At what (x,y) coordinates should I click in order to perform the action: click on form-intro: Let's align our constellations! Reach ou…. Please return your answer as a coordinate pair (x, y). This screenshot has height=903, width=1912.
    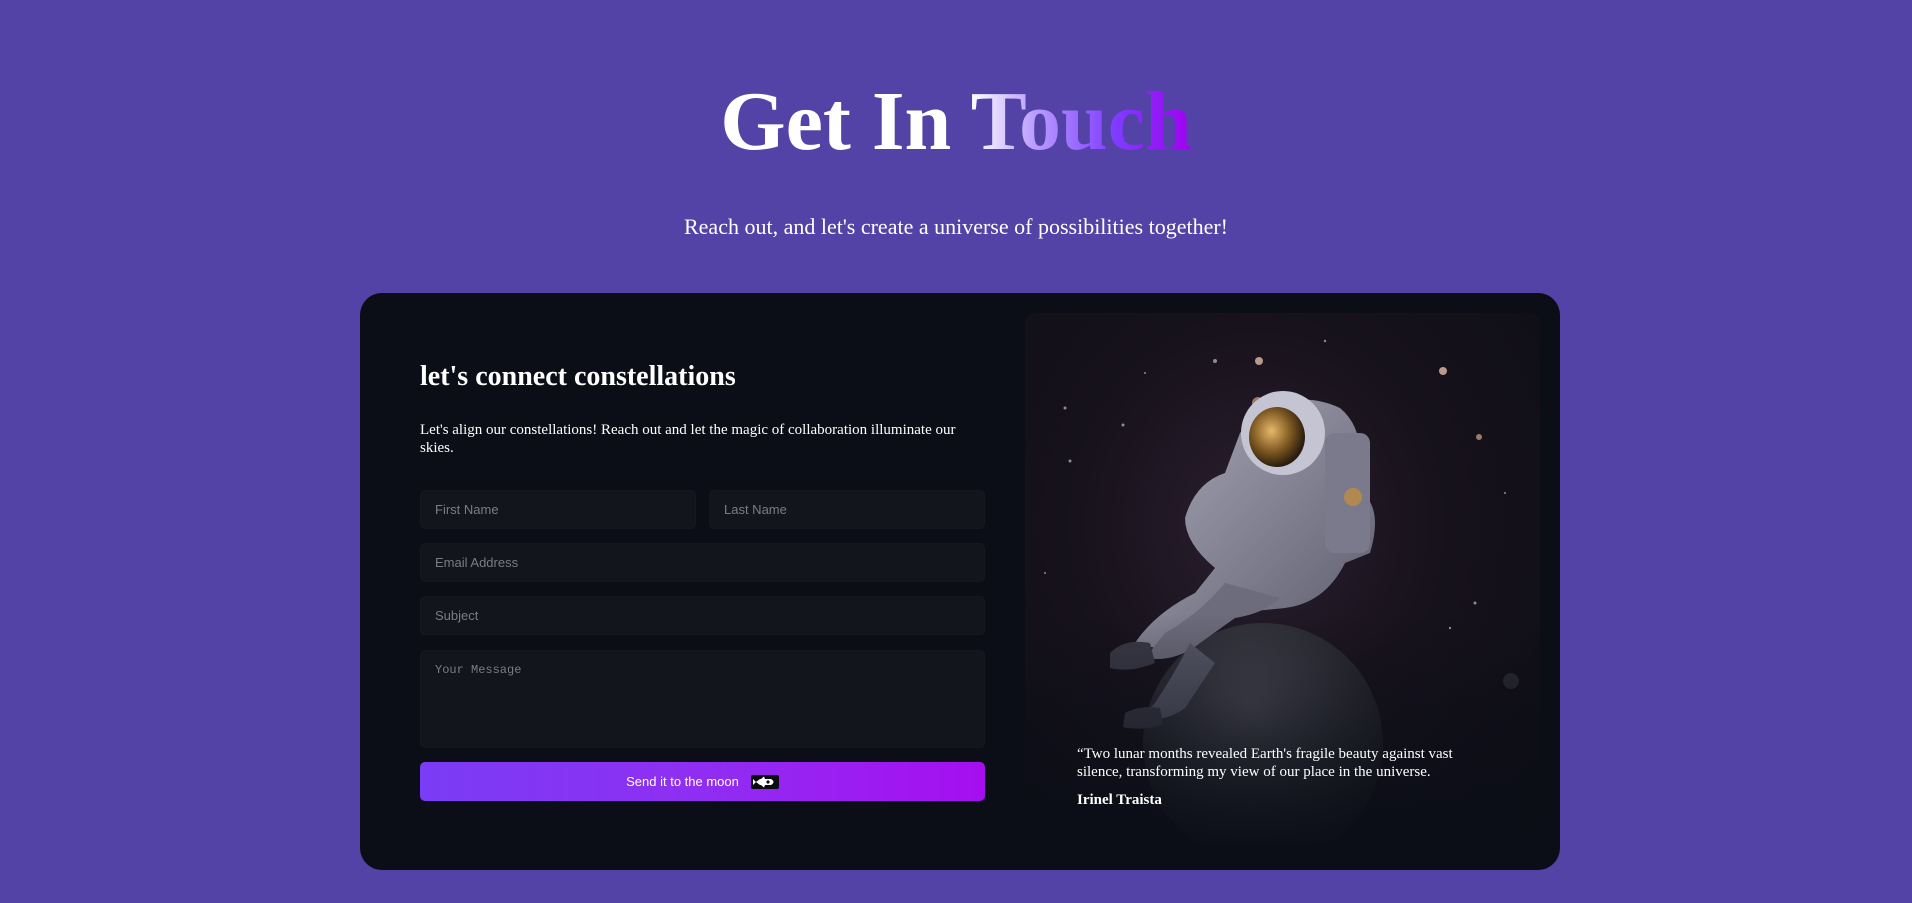
    Looking at the image, I should click on (688, 439).